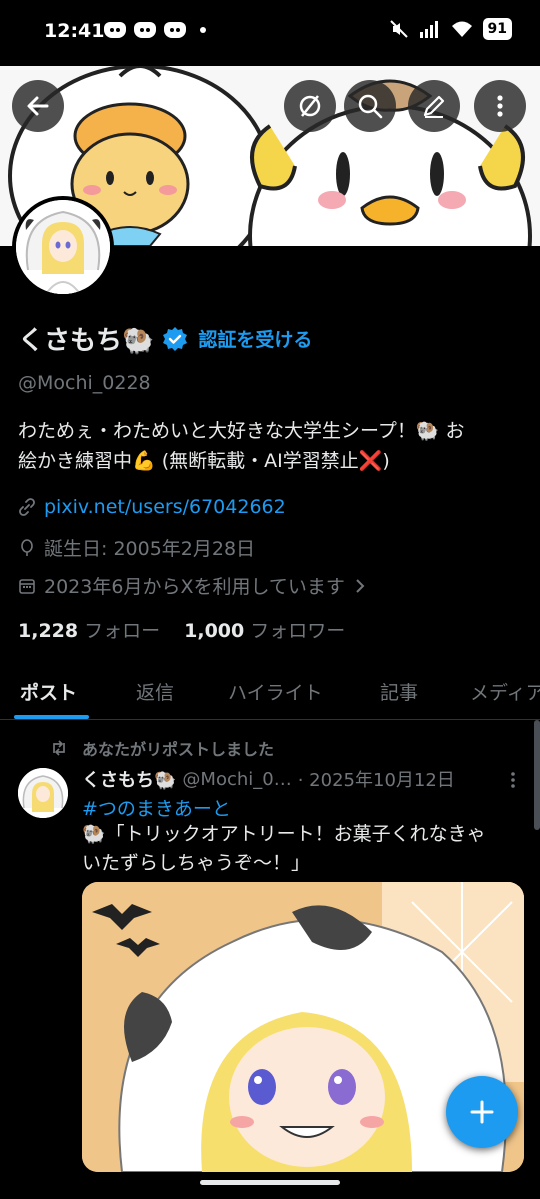 Image resolution: width=540 pixels, height=1199 pixels. I want to click on wifi-icon, so click(461, 29).